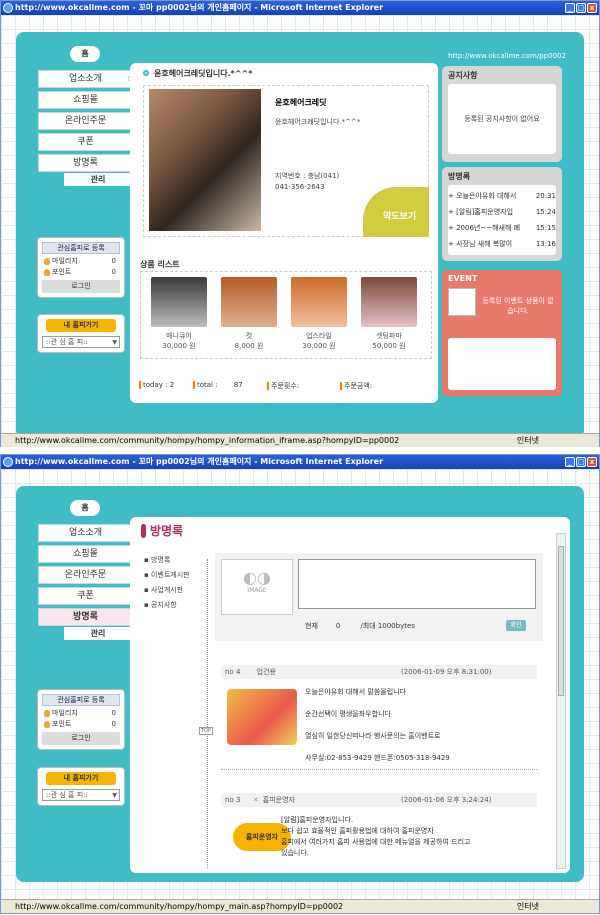 The height and width of the screenshot is (915, 600). Describe the element at coordinates (319, 314) in the screenshot. I see `product-item: 업스타일 30,000 원` at that location.